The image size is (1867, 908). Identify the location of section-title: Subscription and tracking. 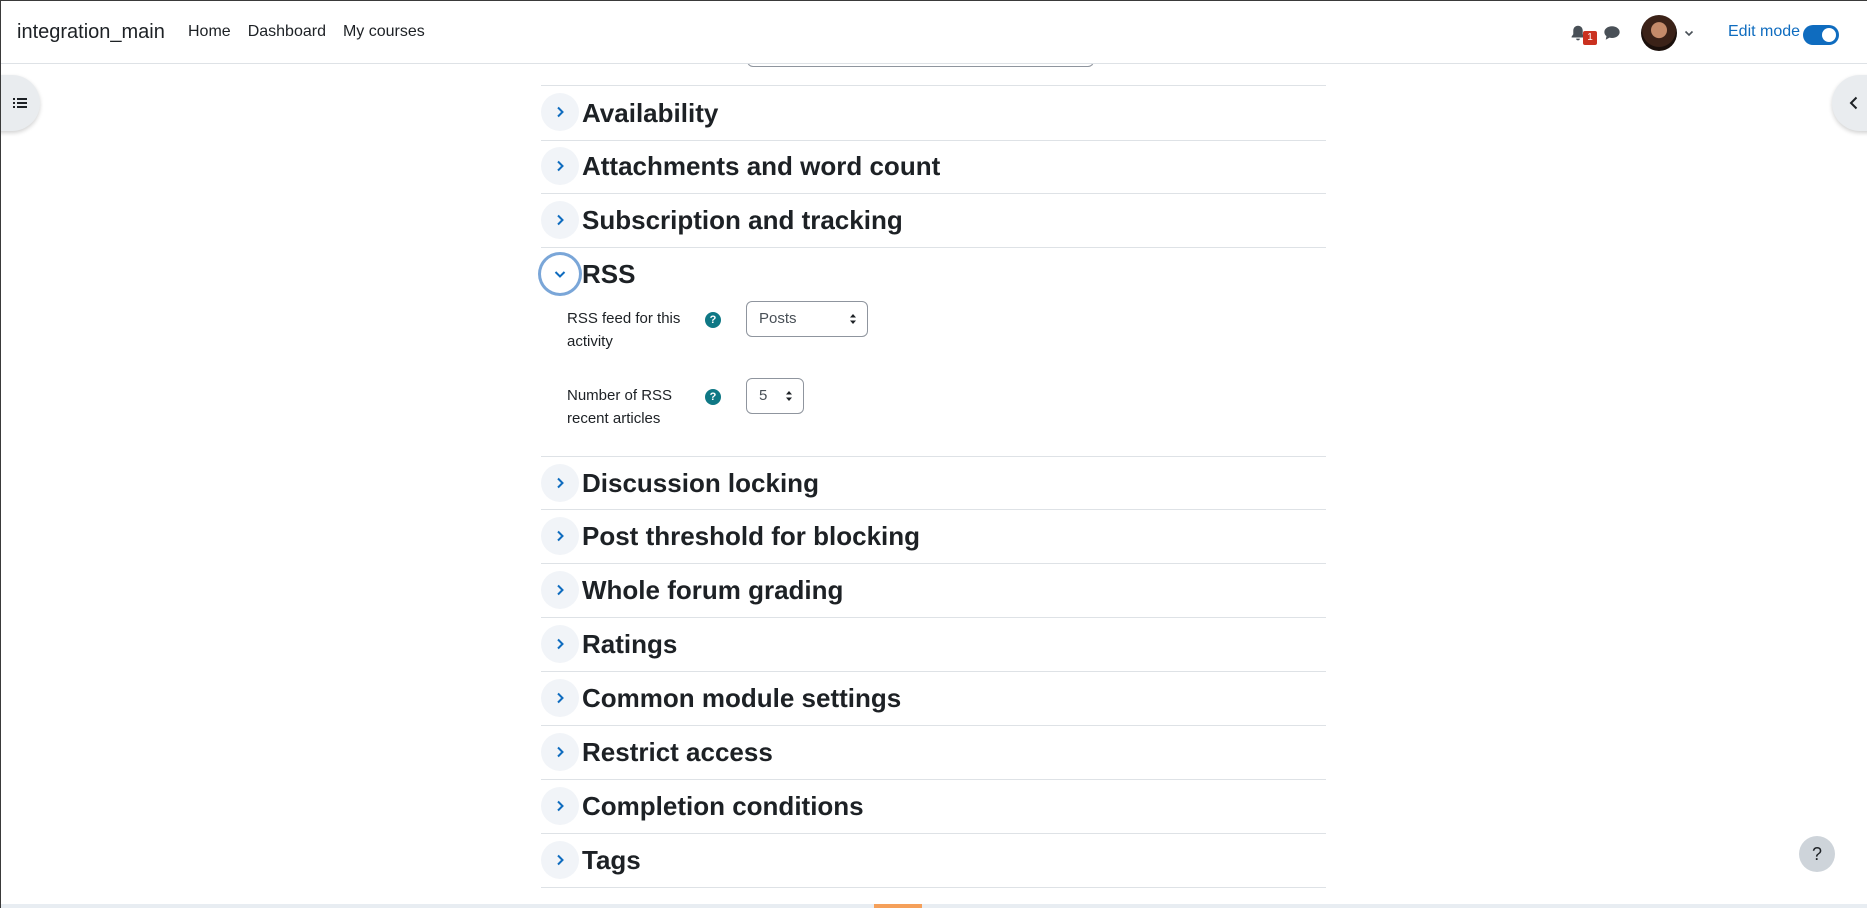
(742, 220).